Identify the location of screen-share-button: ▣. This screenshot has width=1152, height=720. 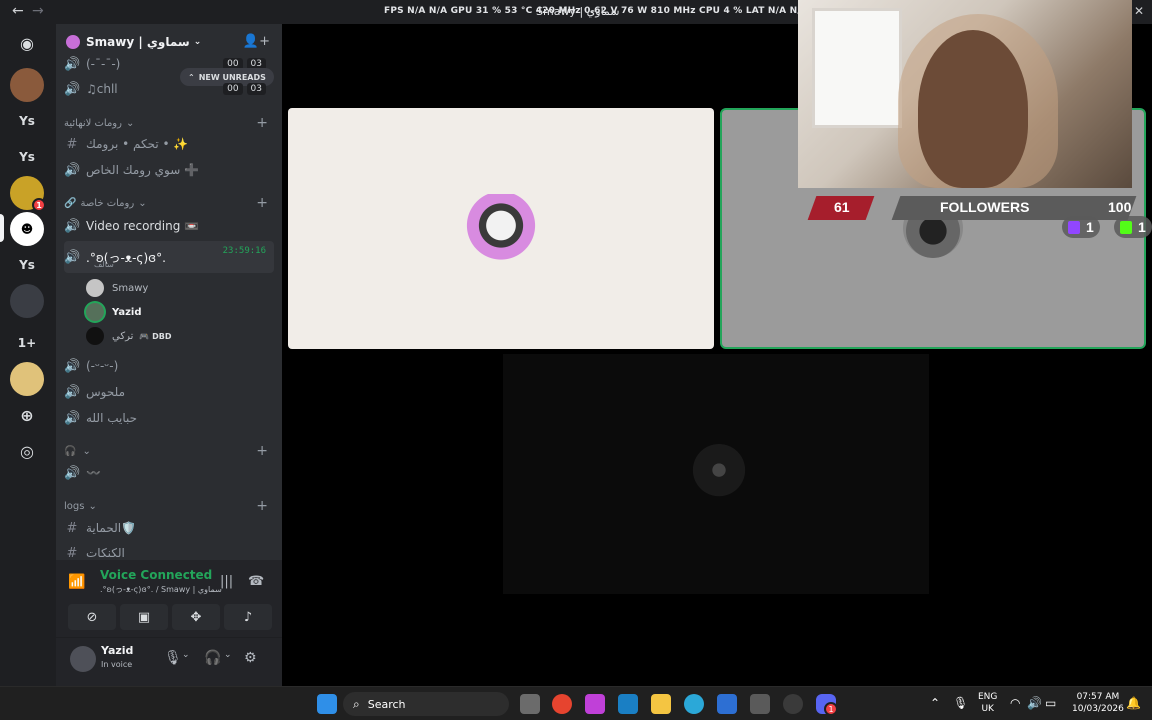
(144, 617).